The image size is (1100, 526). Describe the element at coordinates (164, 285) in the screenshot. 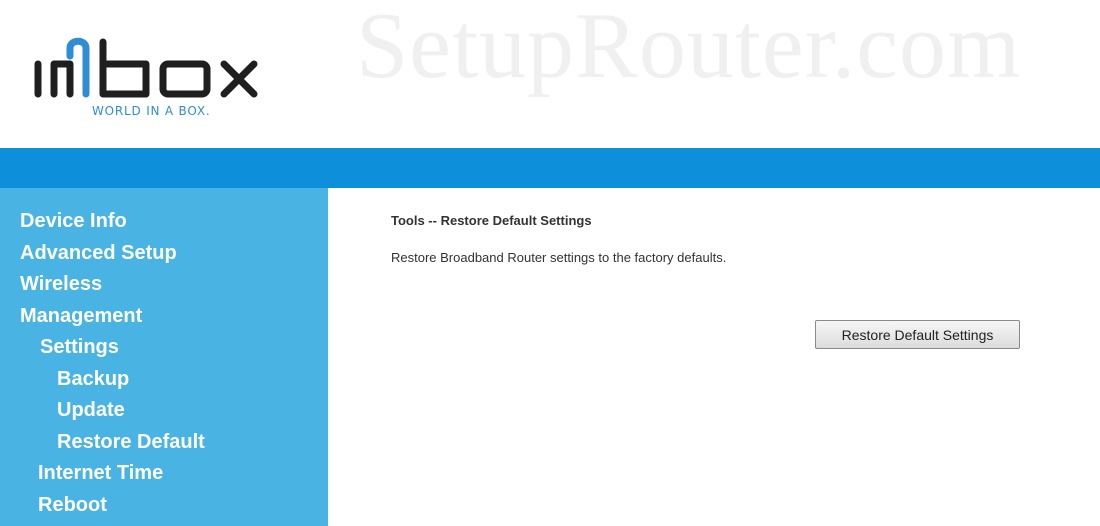

I see `sidebar-item-wireless: Wireless` at that location.